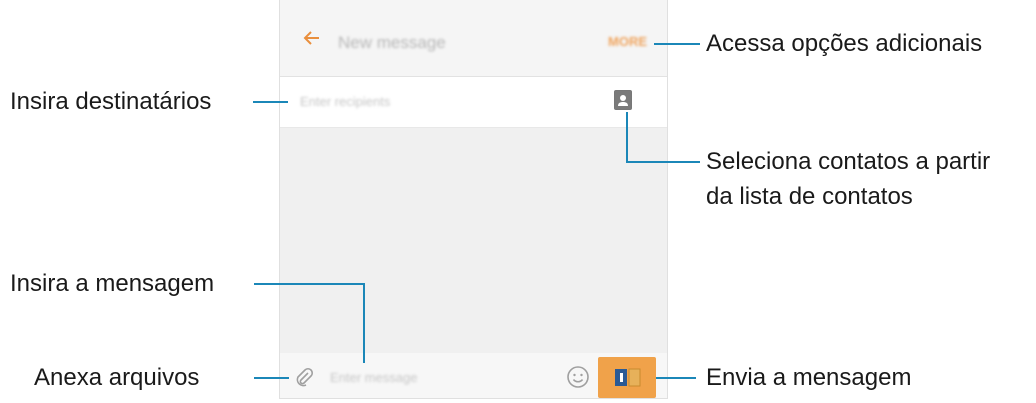  What do you see at coordinates (111, 101) in the screenshot?
I see `callout-enter-recipients: Insira destinatários` at bounding box center [111, 101].